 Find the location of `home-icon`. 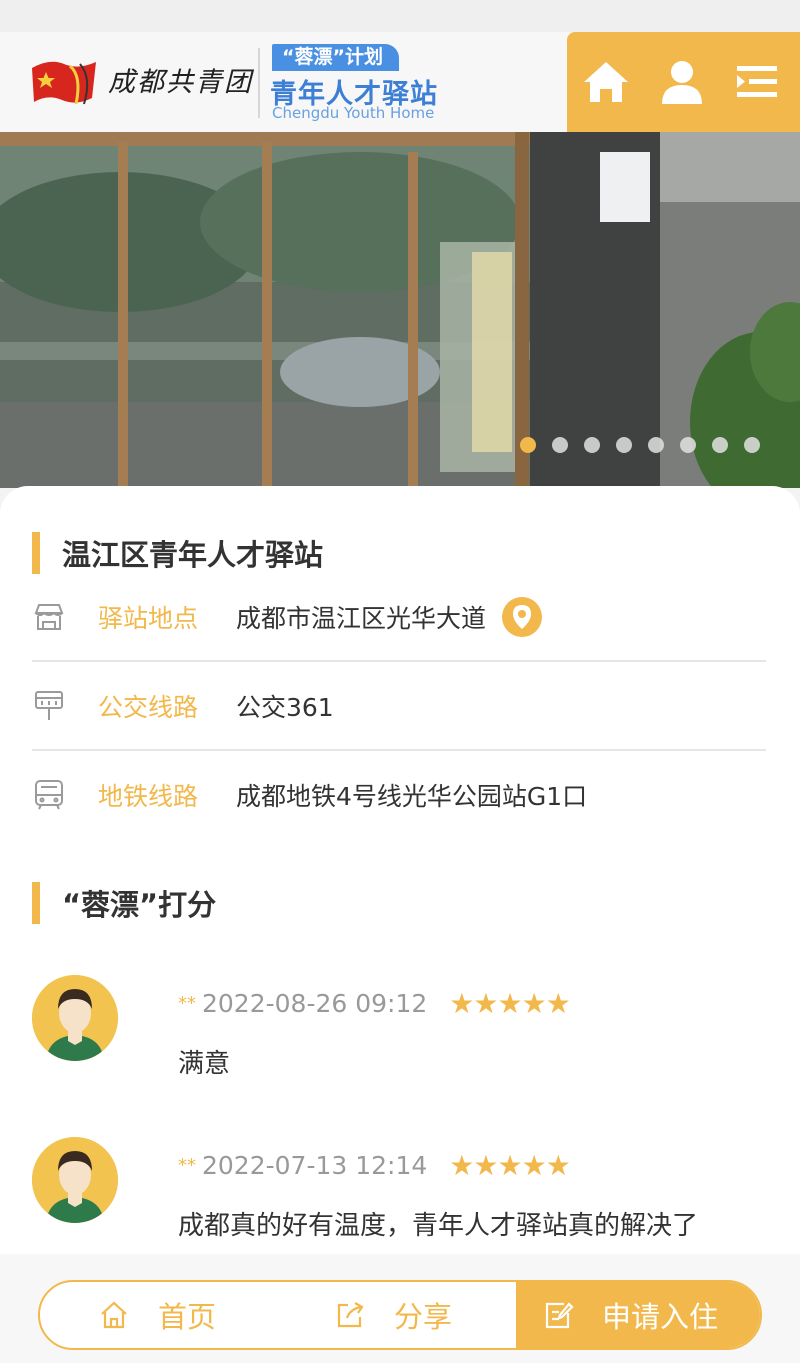

home-icon is located at coordinates (606, 82).